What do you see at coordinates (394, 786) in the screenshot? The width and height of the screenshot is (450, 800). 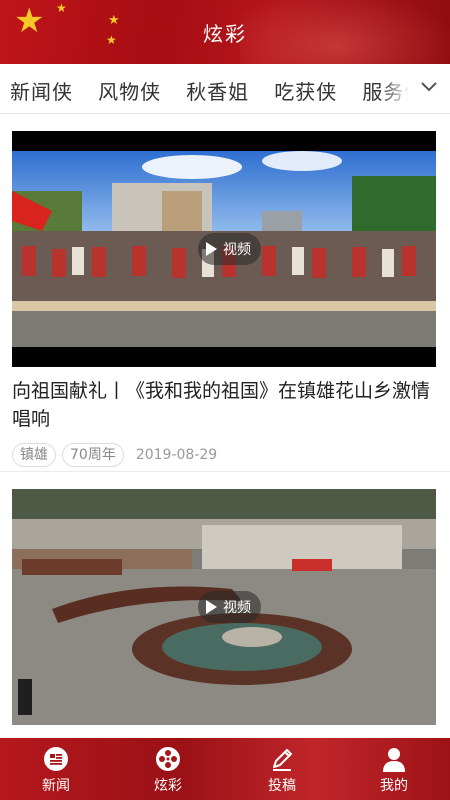 I see `nav-label: 我的` at bounding box center [394, 786].